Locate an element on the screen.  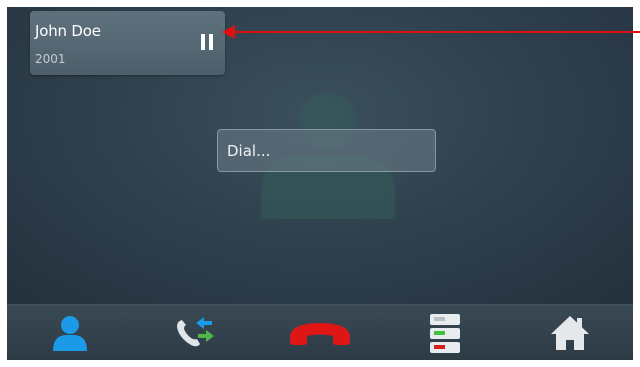
line-status-icon is located at coordinates (444, 333).